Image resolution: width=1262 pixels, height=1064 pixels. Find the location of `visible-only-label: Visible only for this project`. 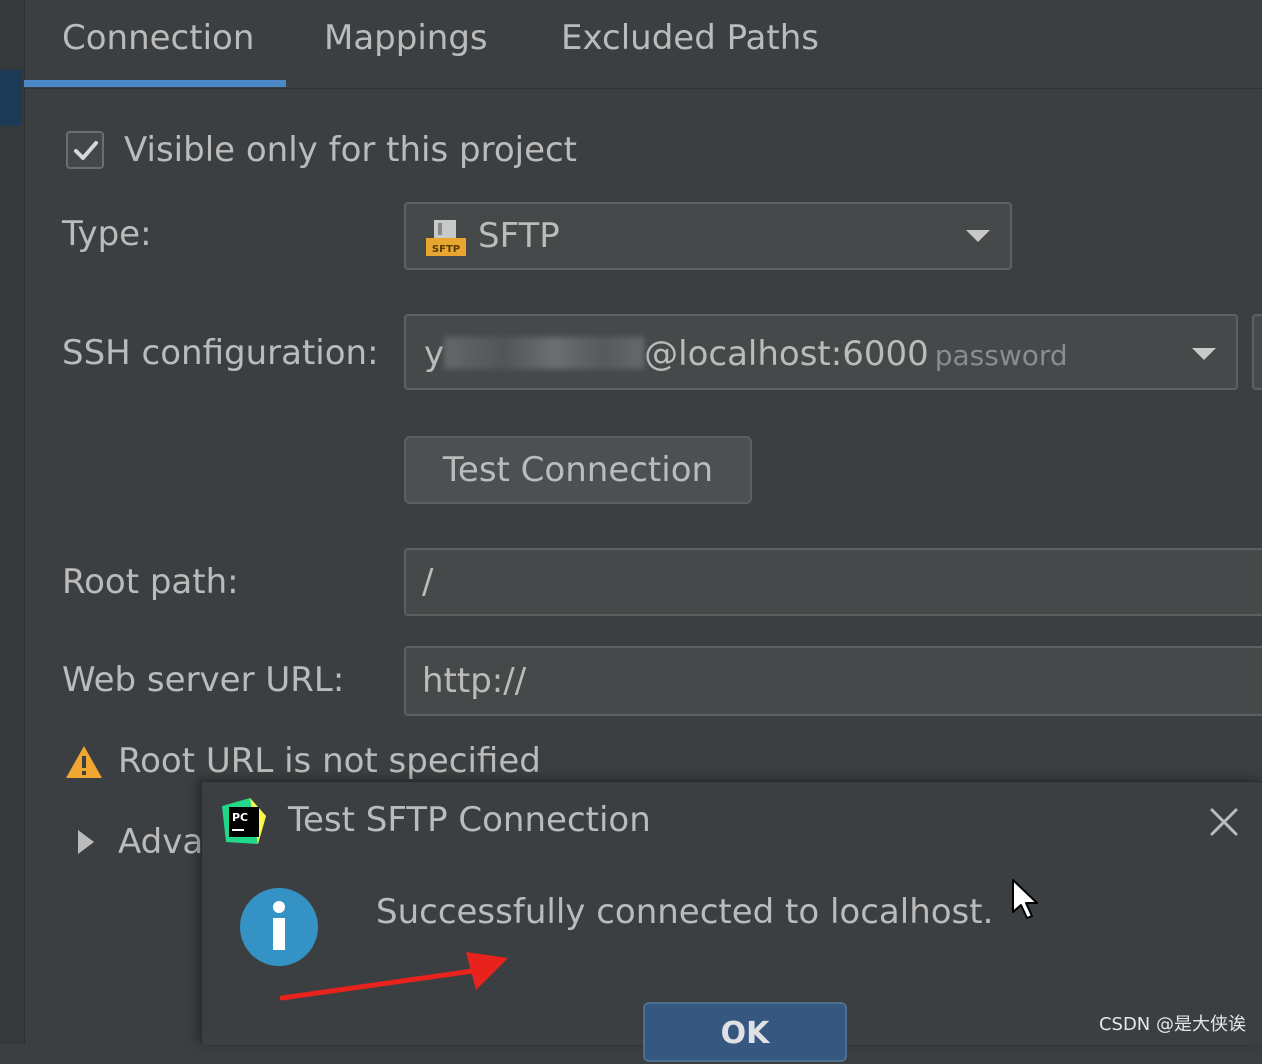

visible-only-label: Visible only for this project is located at coordinates (351, 150).